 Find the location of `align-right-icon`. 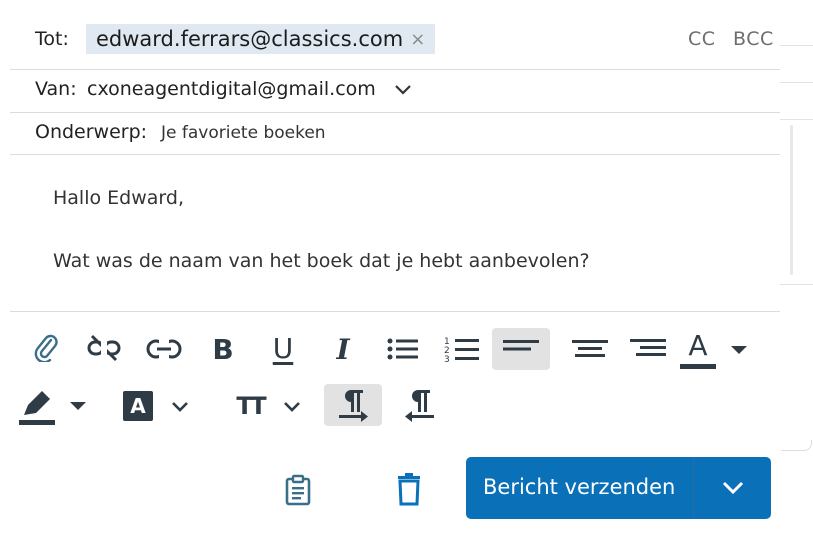

align-right-icon is located at coordinates (648, 347).